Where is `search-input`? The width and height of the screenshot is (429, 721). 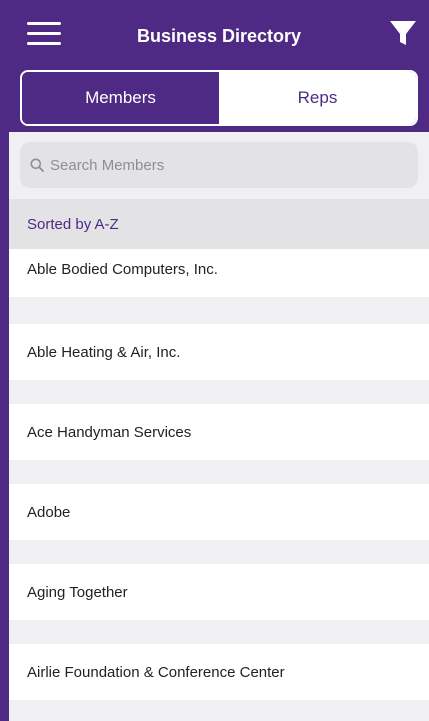
search-input is located at coordinates (200, 165).